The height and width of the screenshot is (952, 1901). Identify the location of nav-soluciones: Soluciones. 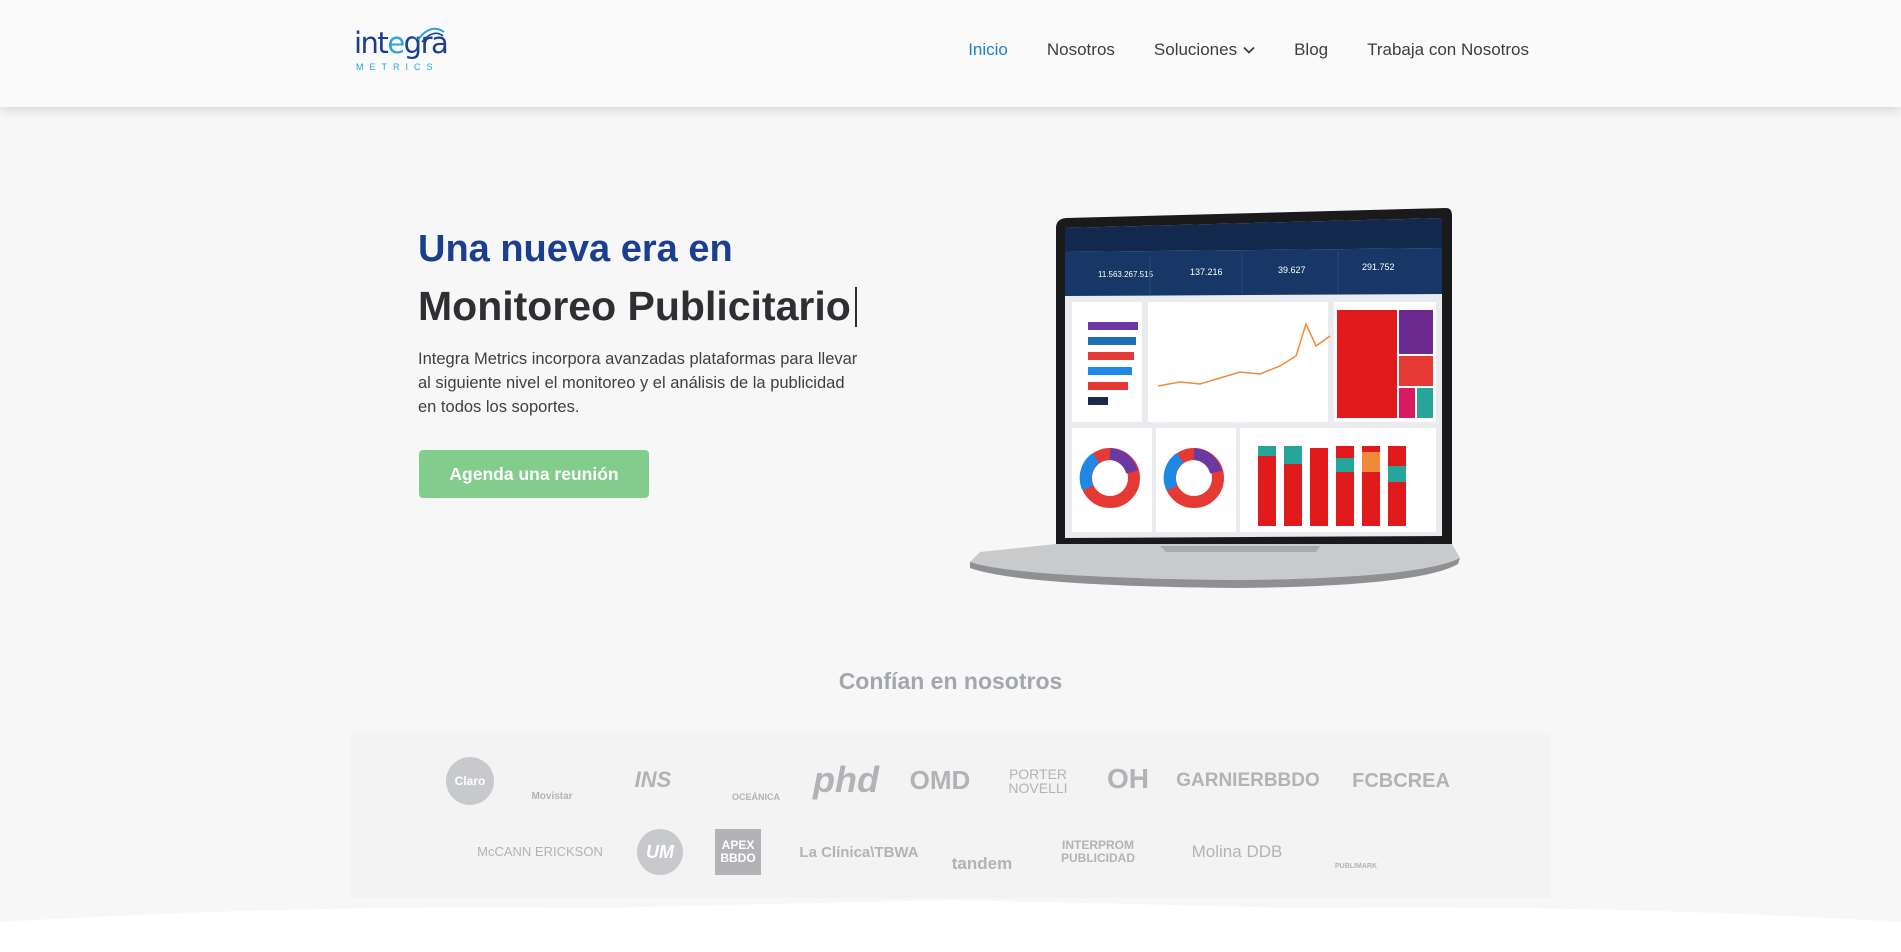
(1204, 50).